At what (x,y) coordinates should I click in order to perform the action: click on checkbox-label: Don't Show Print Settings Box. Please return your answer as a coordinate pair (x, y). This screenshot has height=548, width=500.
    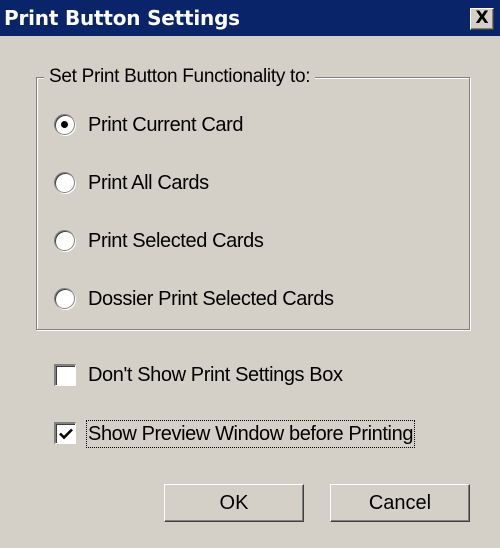
    Looking at the image, I should click on (215, 375).